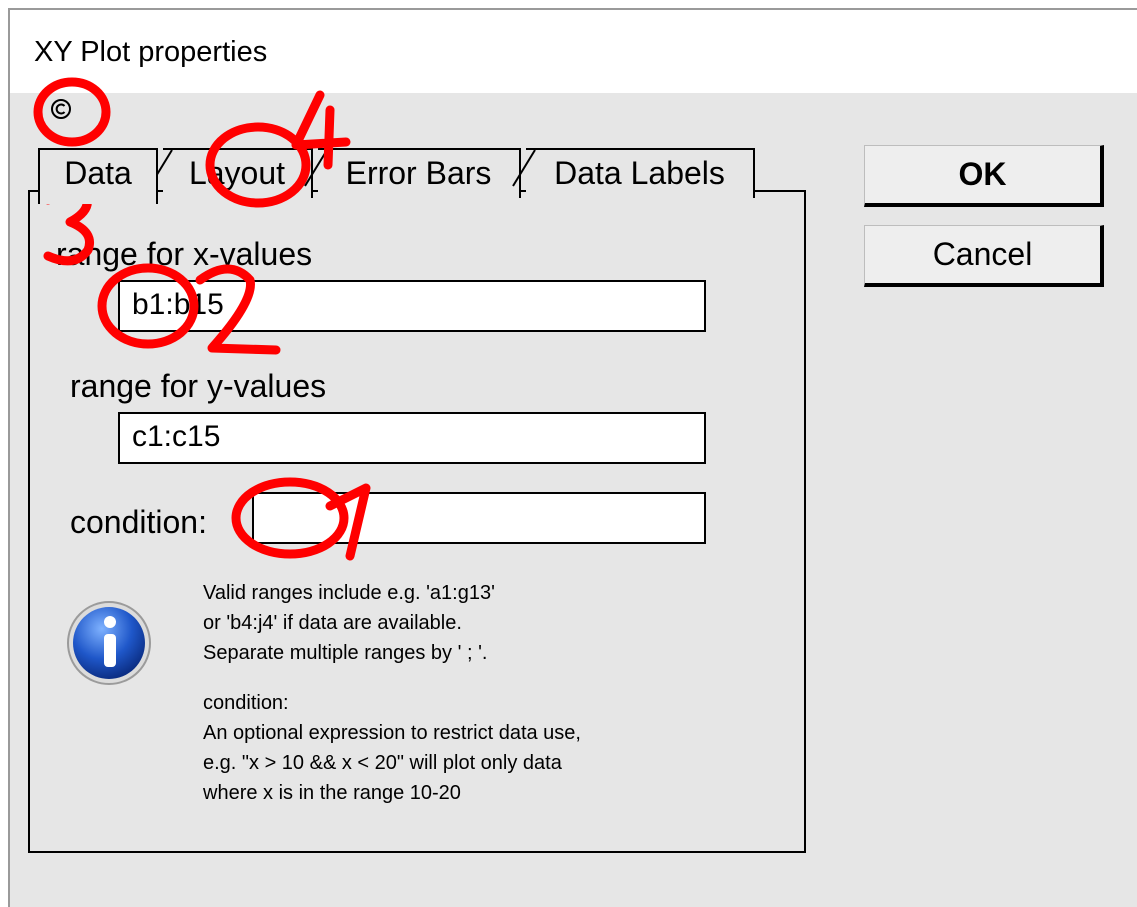 The image size is (1137, 907). I want to click on title-bar: XY Plot properties, so click(573, 51).